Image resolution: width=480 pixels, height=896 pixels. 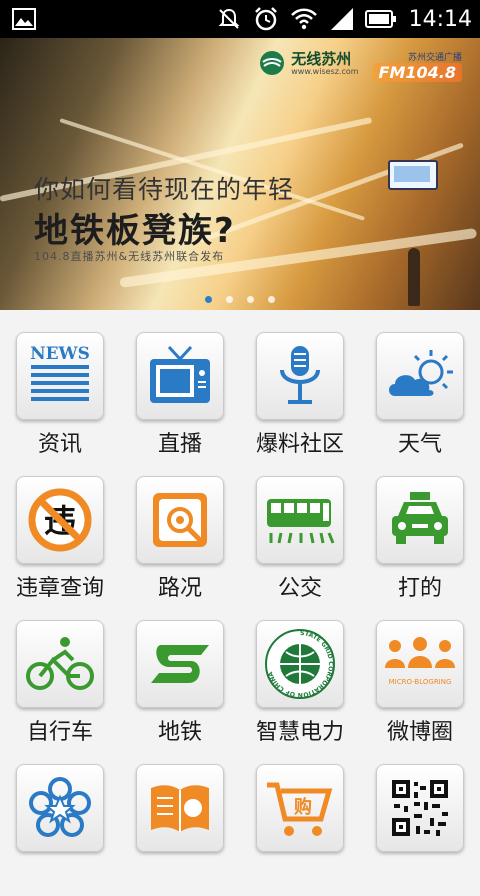 I want to click on banner-logos: 无线苏州 www.wisesz.com 苏州交通广播 FM104.8, so click(x=360, y=66).